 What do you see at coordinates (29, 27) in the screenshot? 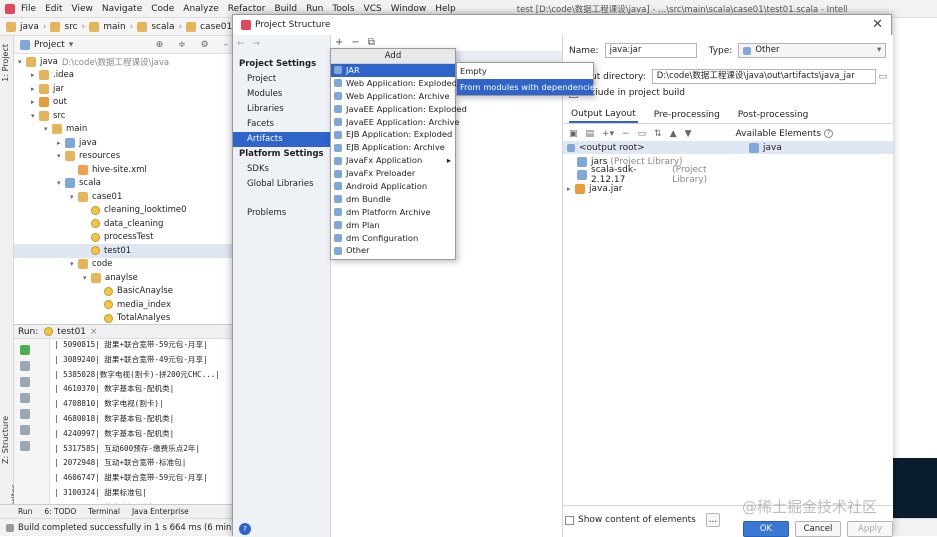
I see `breadcrumb-item: java` at bounding box center [29, 27].